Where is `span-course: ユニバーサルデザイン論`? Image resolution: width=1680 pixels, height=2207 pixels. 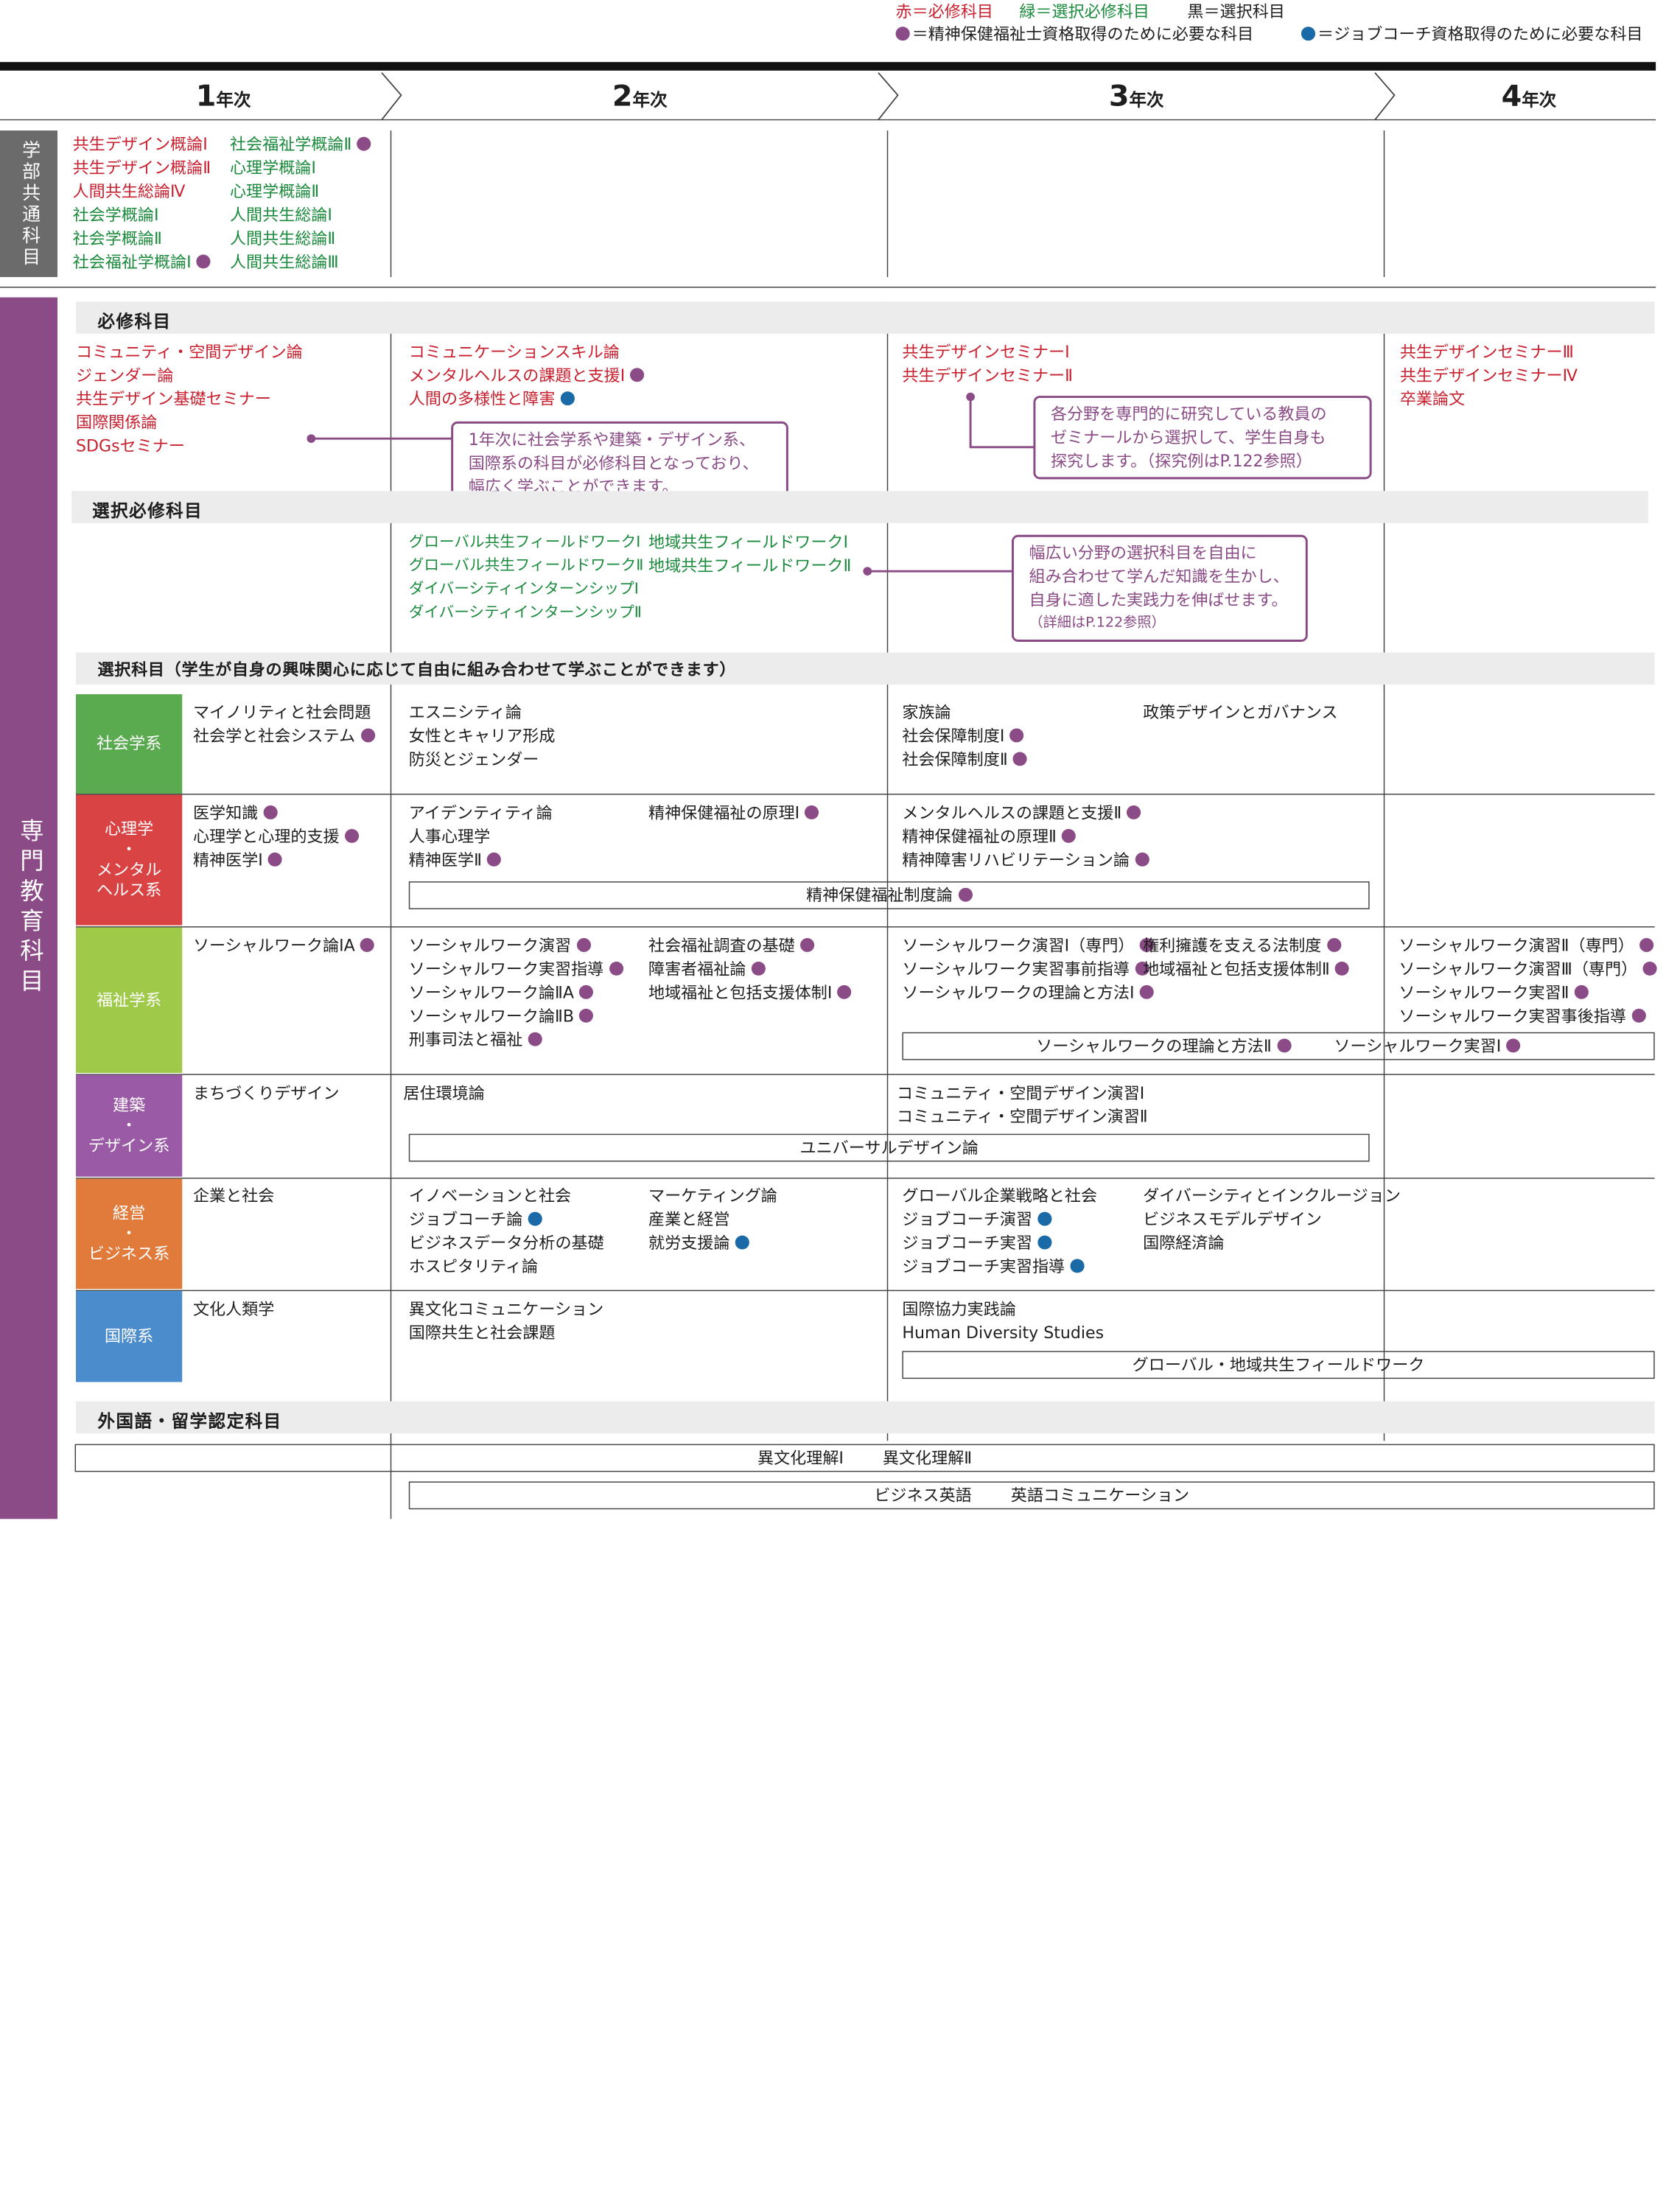 span-course: ユニバーサルデザイン論 is located at coordinates (889, 1147).